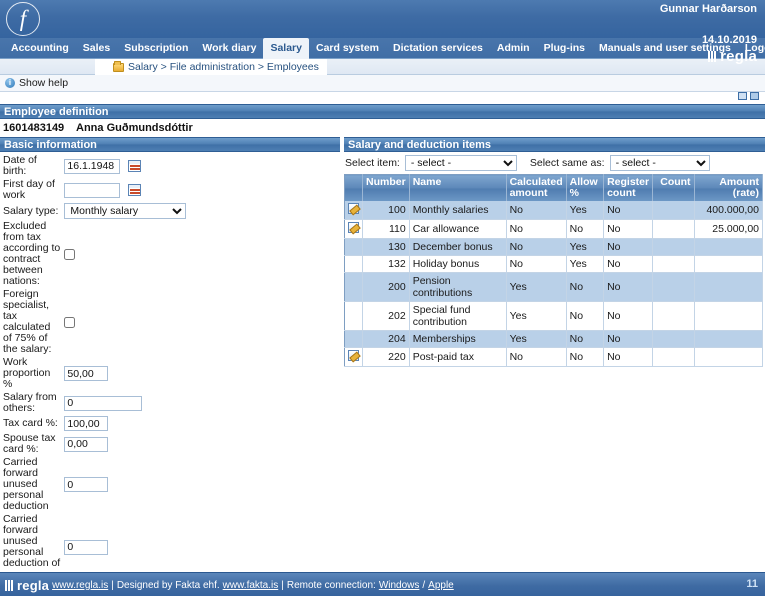  Describe the element at coordinates (170, 444) in the screenshot. I see `form-row-spouse-tax-card: Spouse tax card %:` at that location.